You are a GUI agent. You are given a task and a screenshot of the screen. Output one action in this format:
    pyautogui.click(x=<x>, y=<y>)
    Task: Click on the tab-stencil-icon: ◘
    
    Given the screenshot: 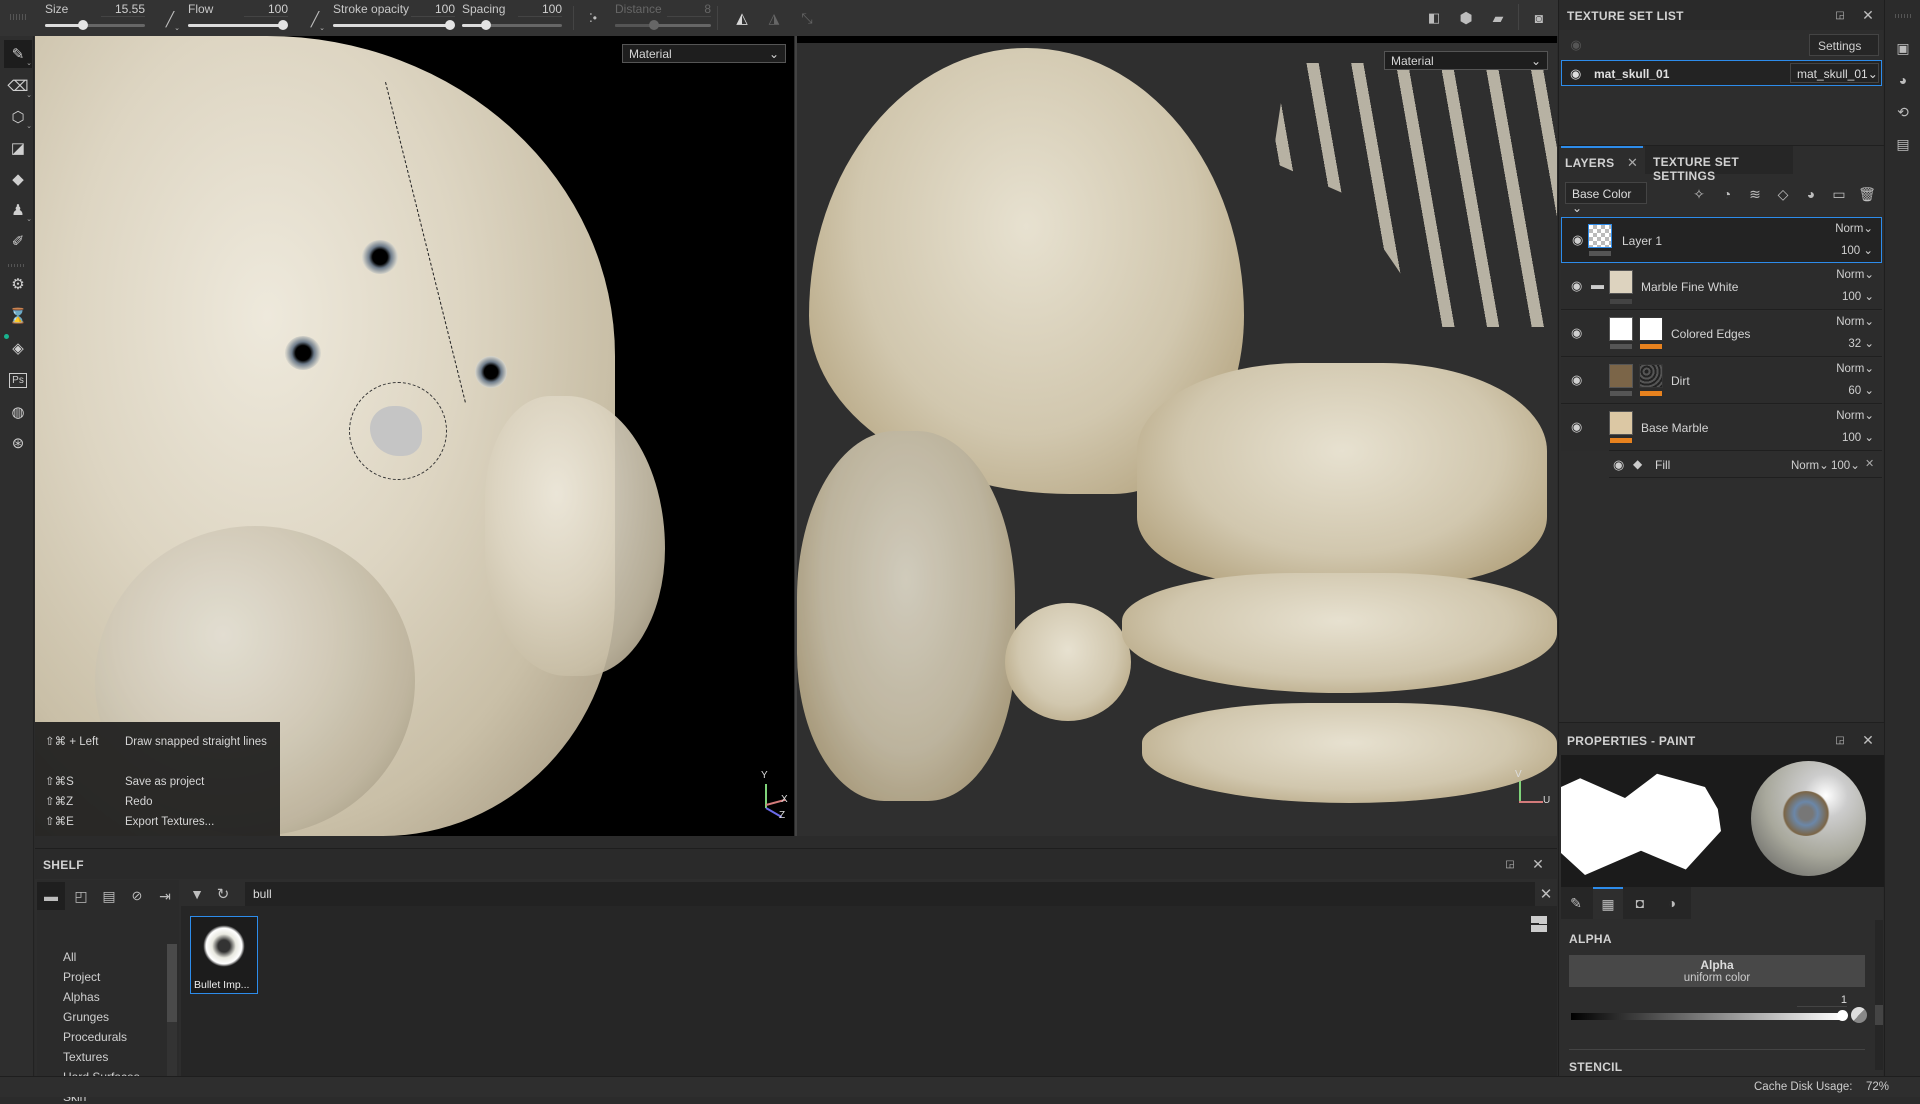 What is the action you would take?
    pyautogui.click(x=1640, y=903)
    